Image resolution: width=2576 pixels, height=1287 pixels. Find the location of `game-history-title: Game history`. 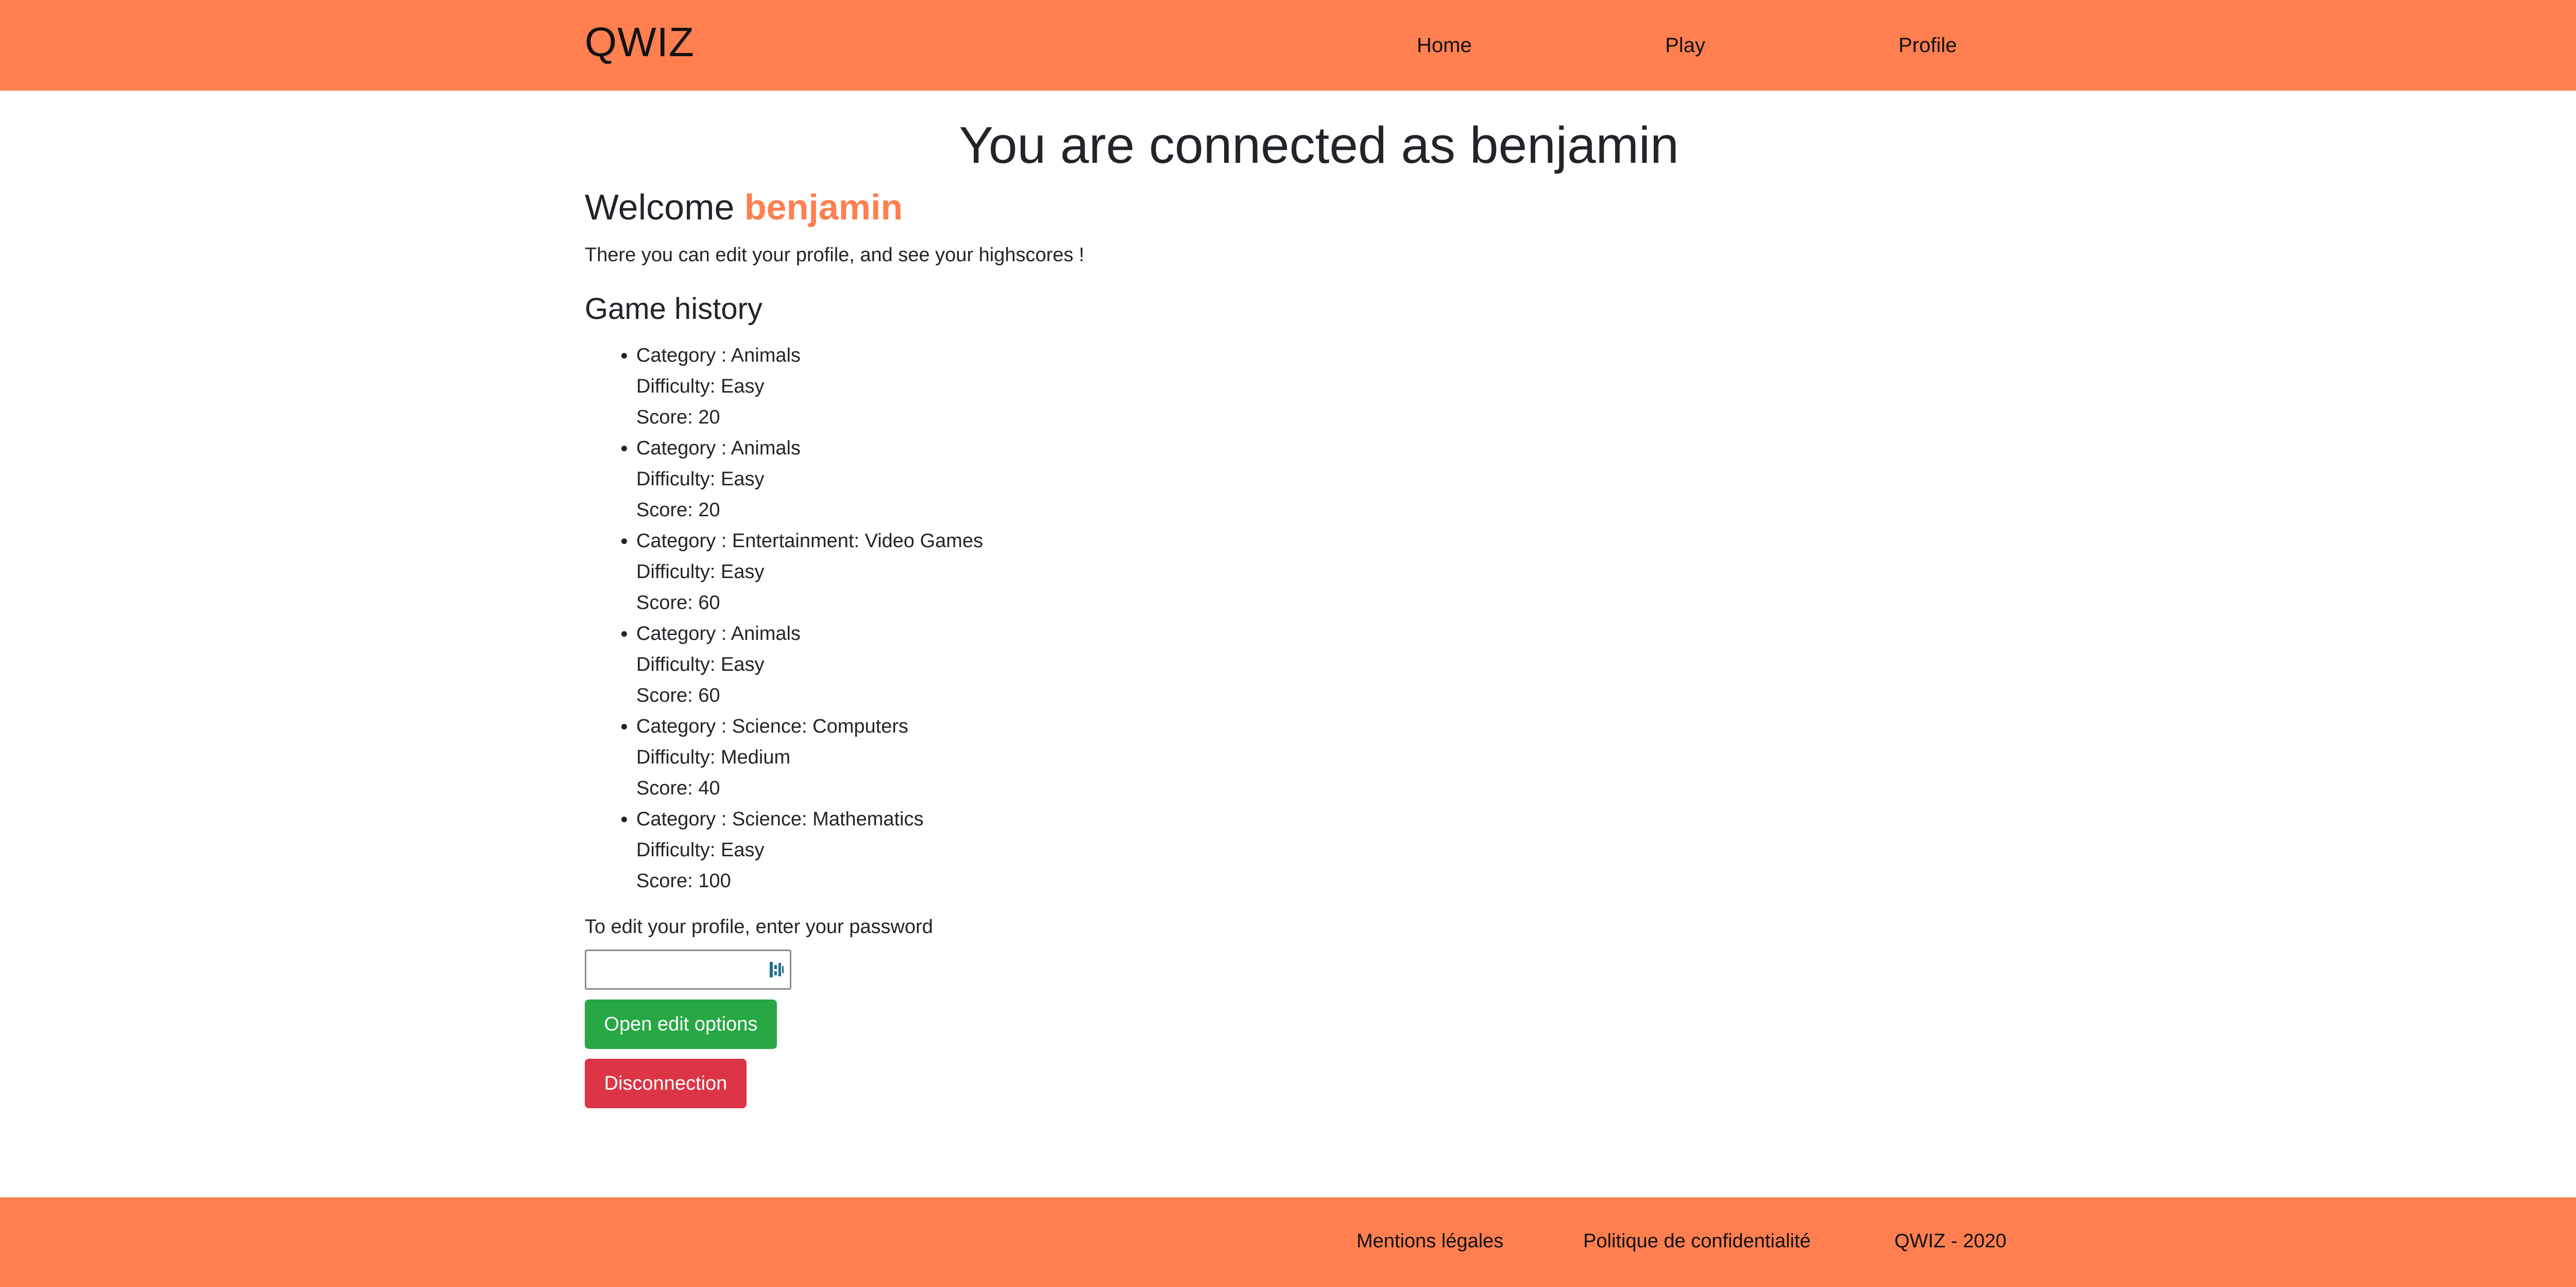

game-history-title: Game history is located at coordinates (673, 309).